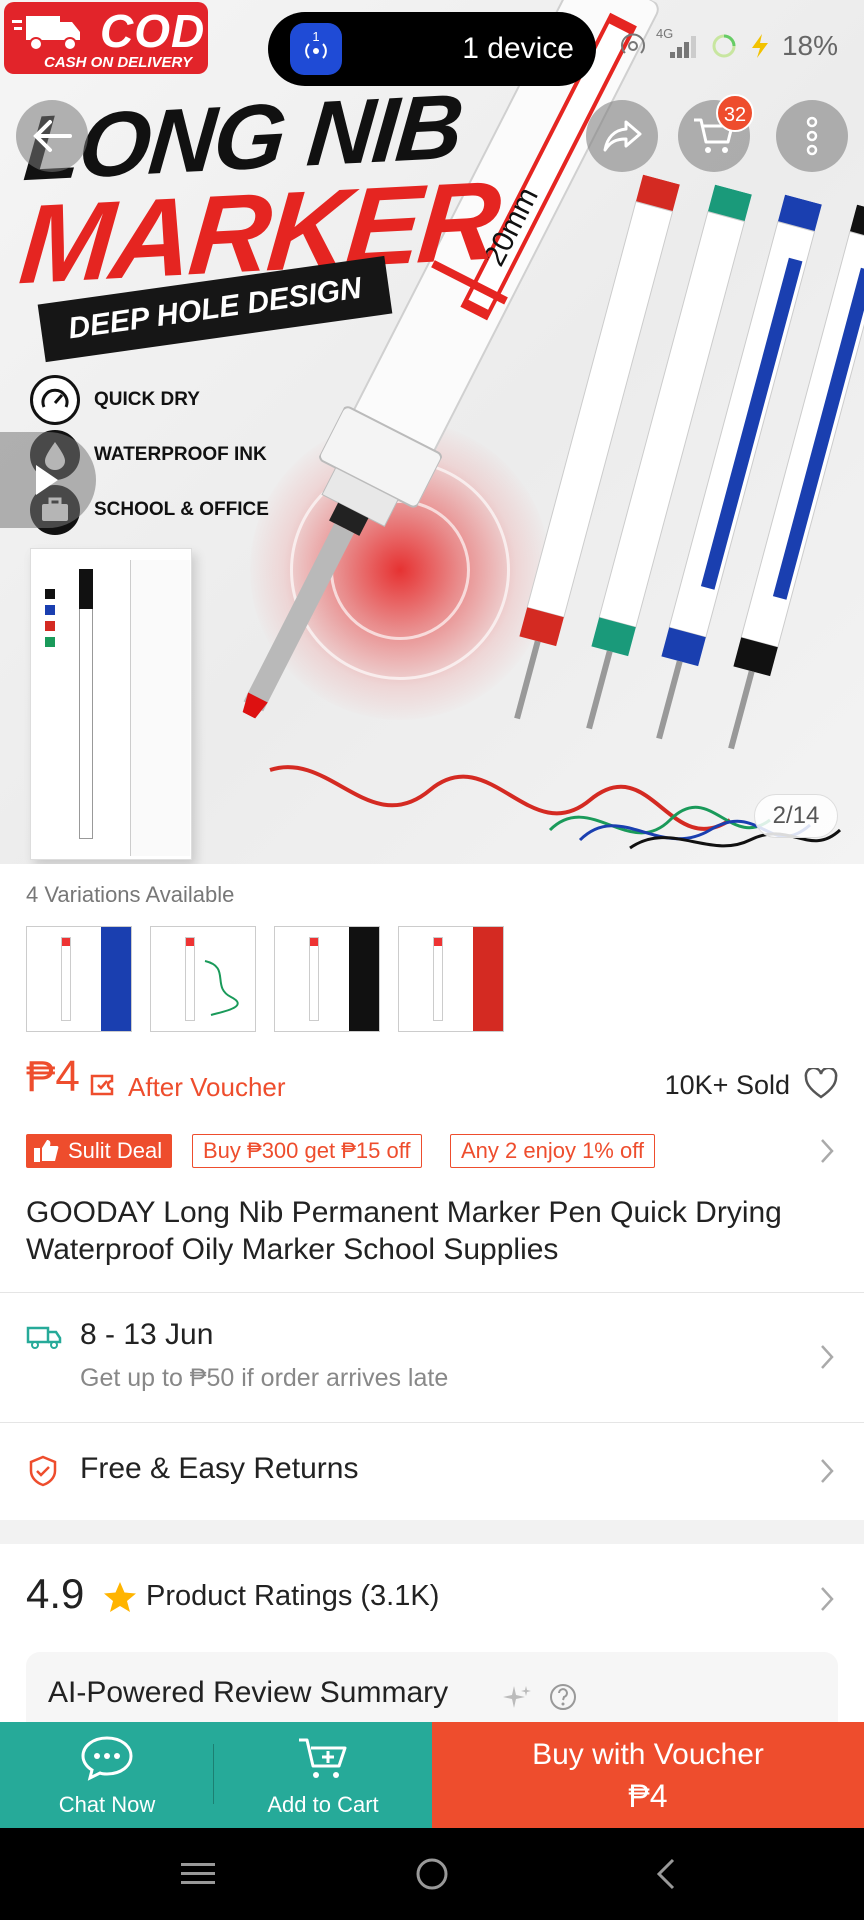 The height and width of the screenshot is (1920, 864). Describe the element at coordinates (796, 816) in the screenshot. I see `gallery-counter: 2/14` at that location.